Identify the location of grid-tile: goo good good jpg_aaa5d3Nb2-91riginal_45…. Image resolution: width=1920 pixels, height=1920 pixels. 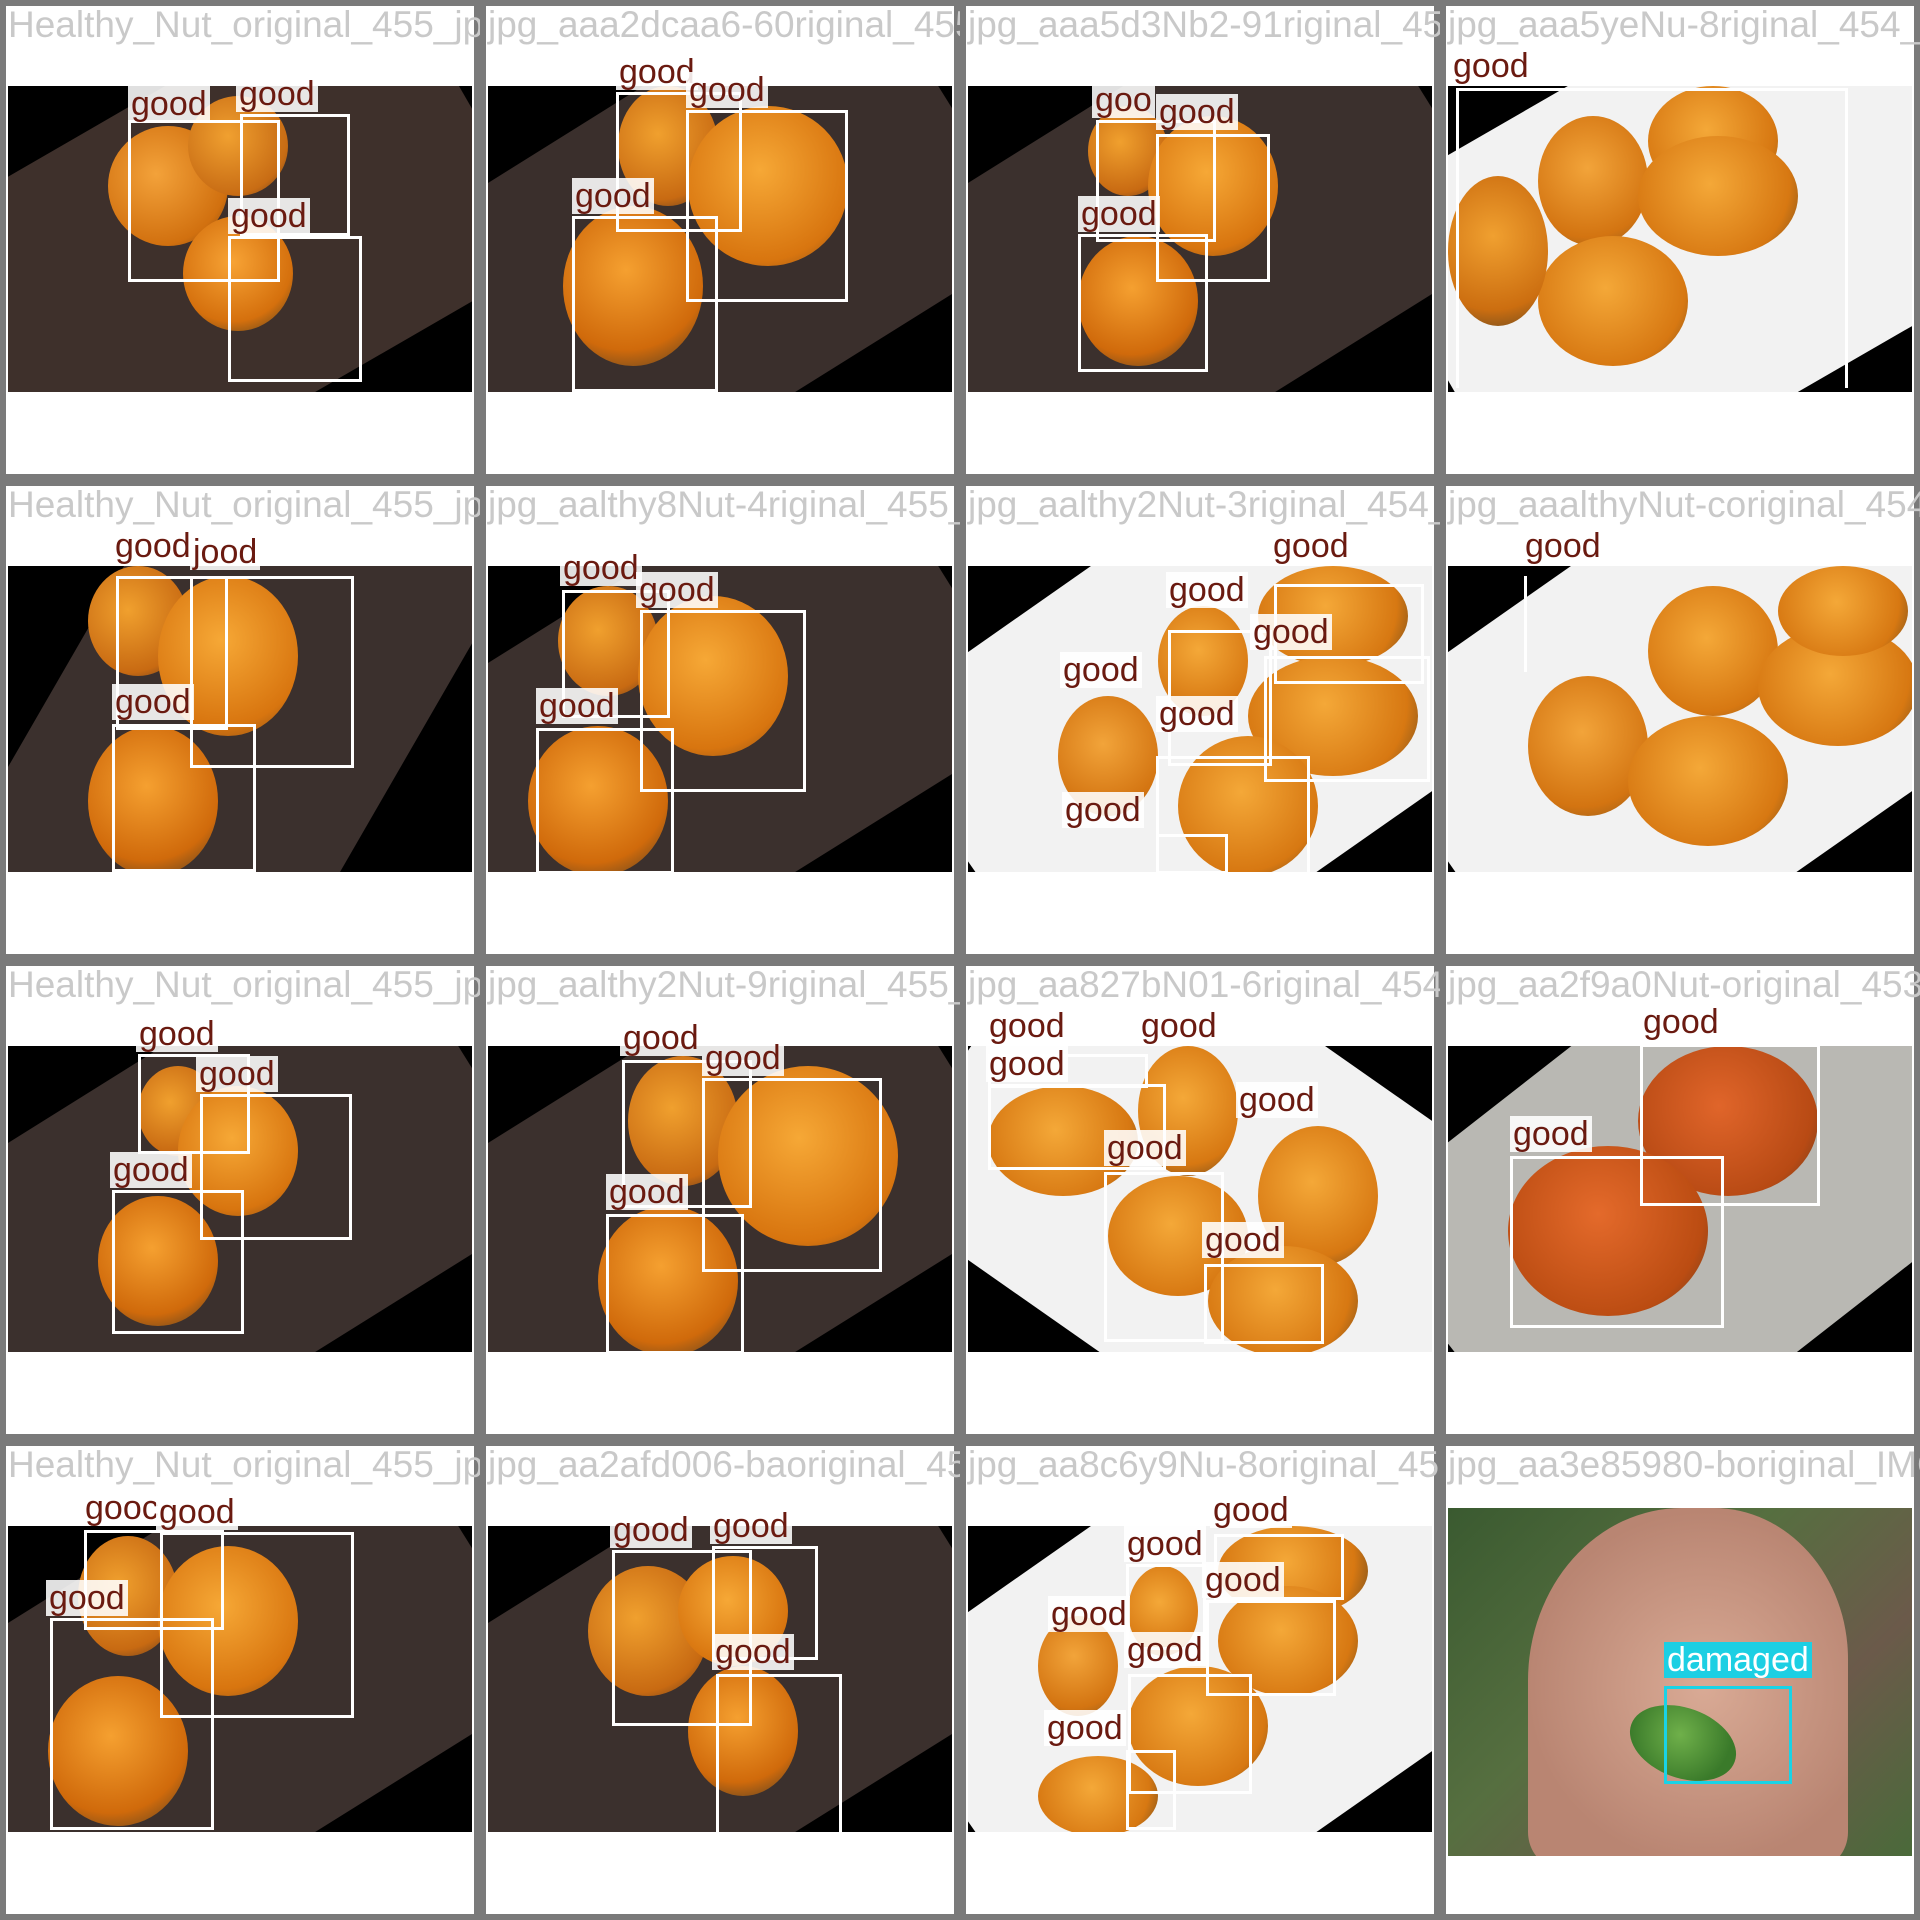
(1200, 240).